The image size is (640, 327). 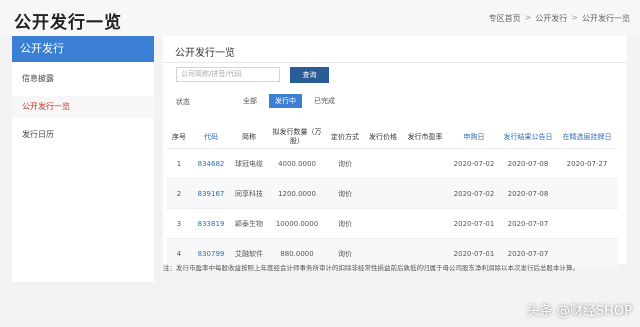 I want to click on cell-result-date: 2020-07-07, so click(x=528, y=223).